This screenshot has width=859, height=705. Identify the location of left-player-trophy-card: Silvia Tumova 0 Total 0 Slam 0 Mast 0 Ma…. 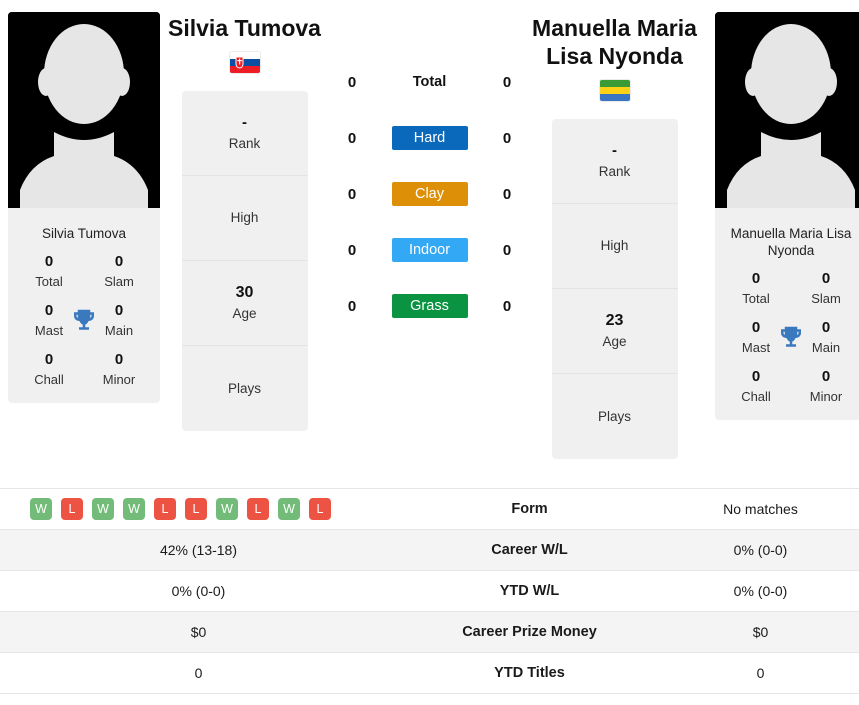
(84, 309).